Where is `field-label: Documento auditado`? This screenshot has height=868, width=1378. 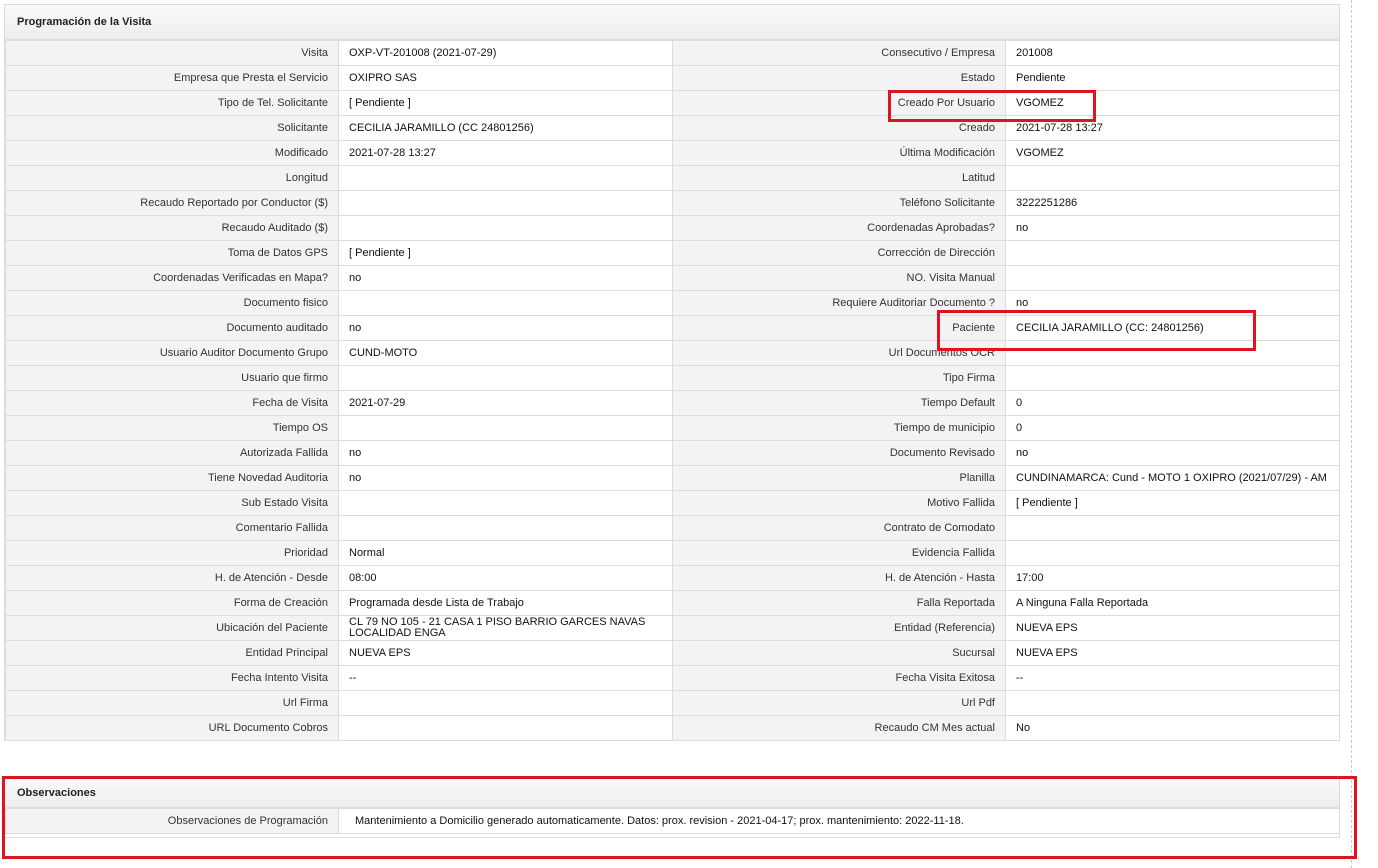
field-label: Documento auditado is located at coordinates (172, 328).